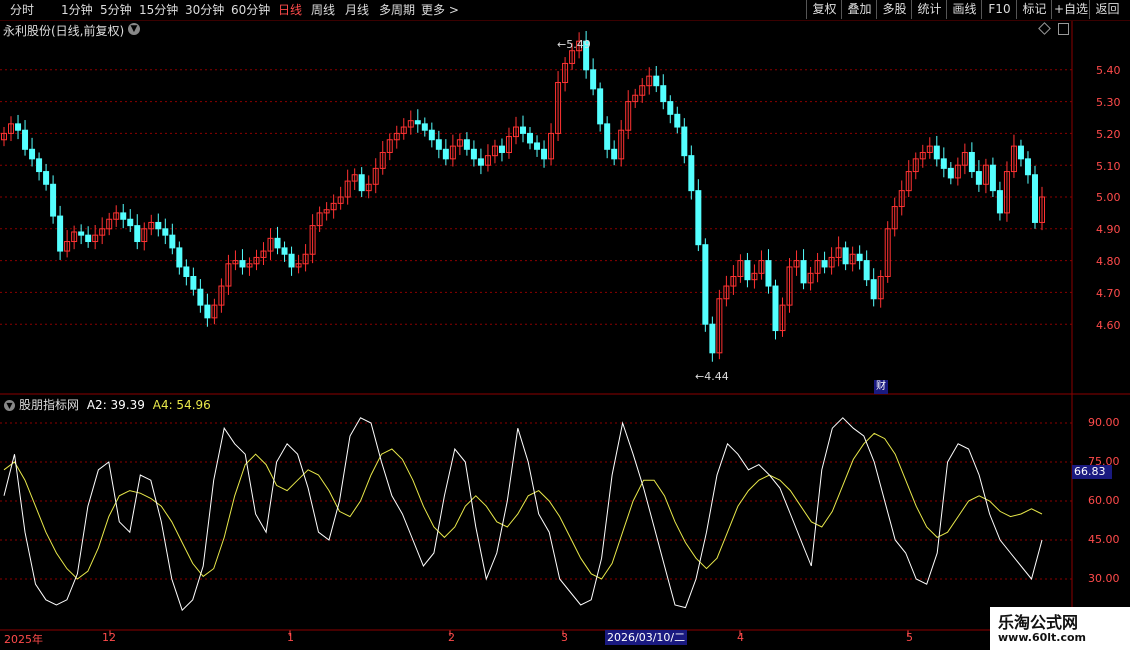 Image resolution: width=1130 pixels, height=650 pixels. Describe the element at coordinates (1063, 29) in the screenshot. I see `window-icon` at that location.